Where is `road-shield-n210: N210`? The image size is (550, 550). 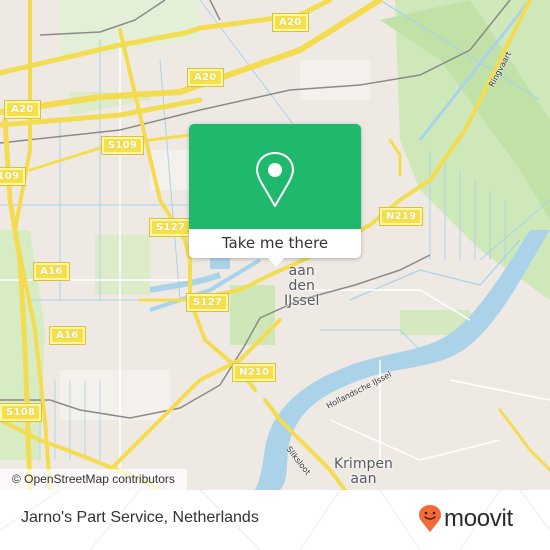
road-shield-n210: N210 is located at coordinates (254, 372).